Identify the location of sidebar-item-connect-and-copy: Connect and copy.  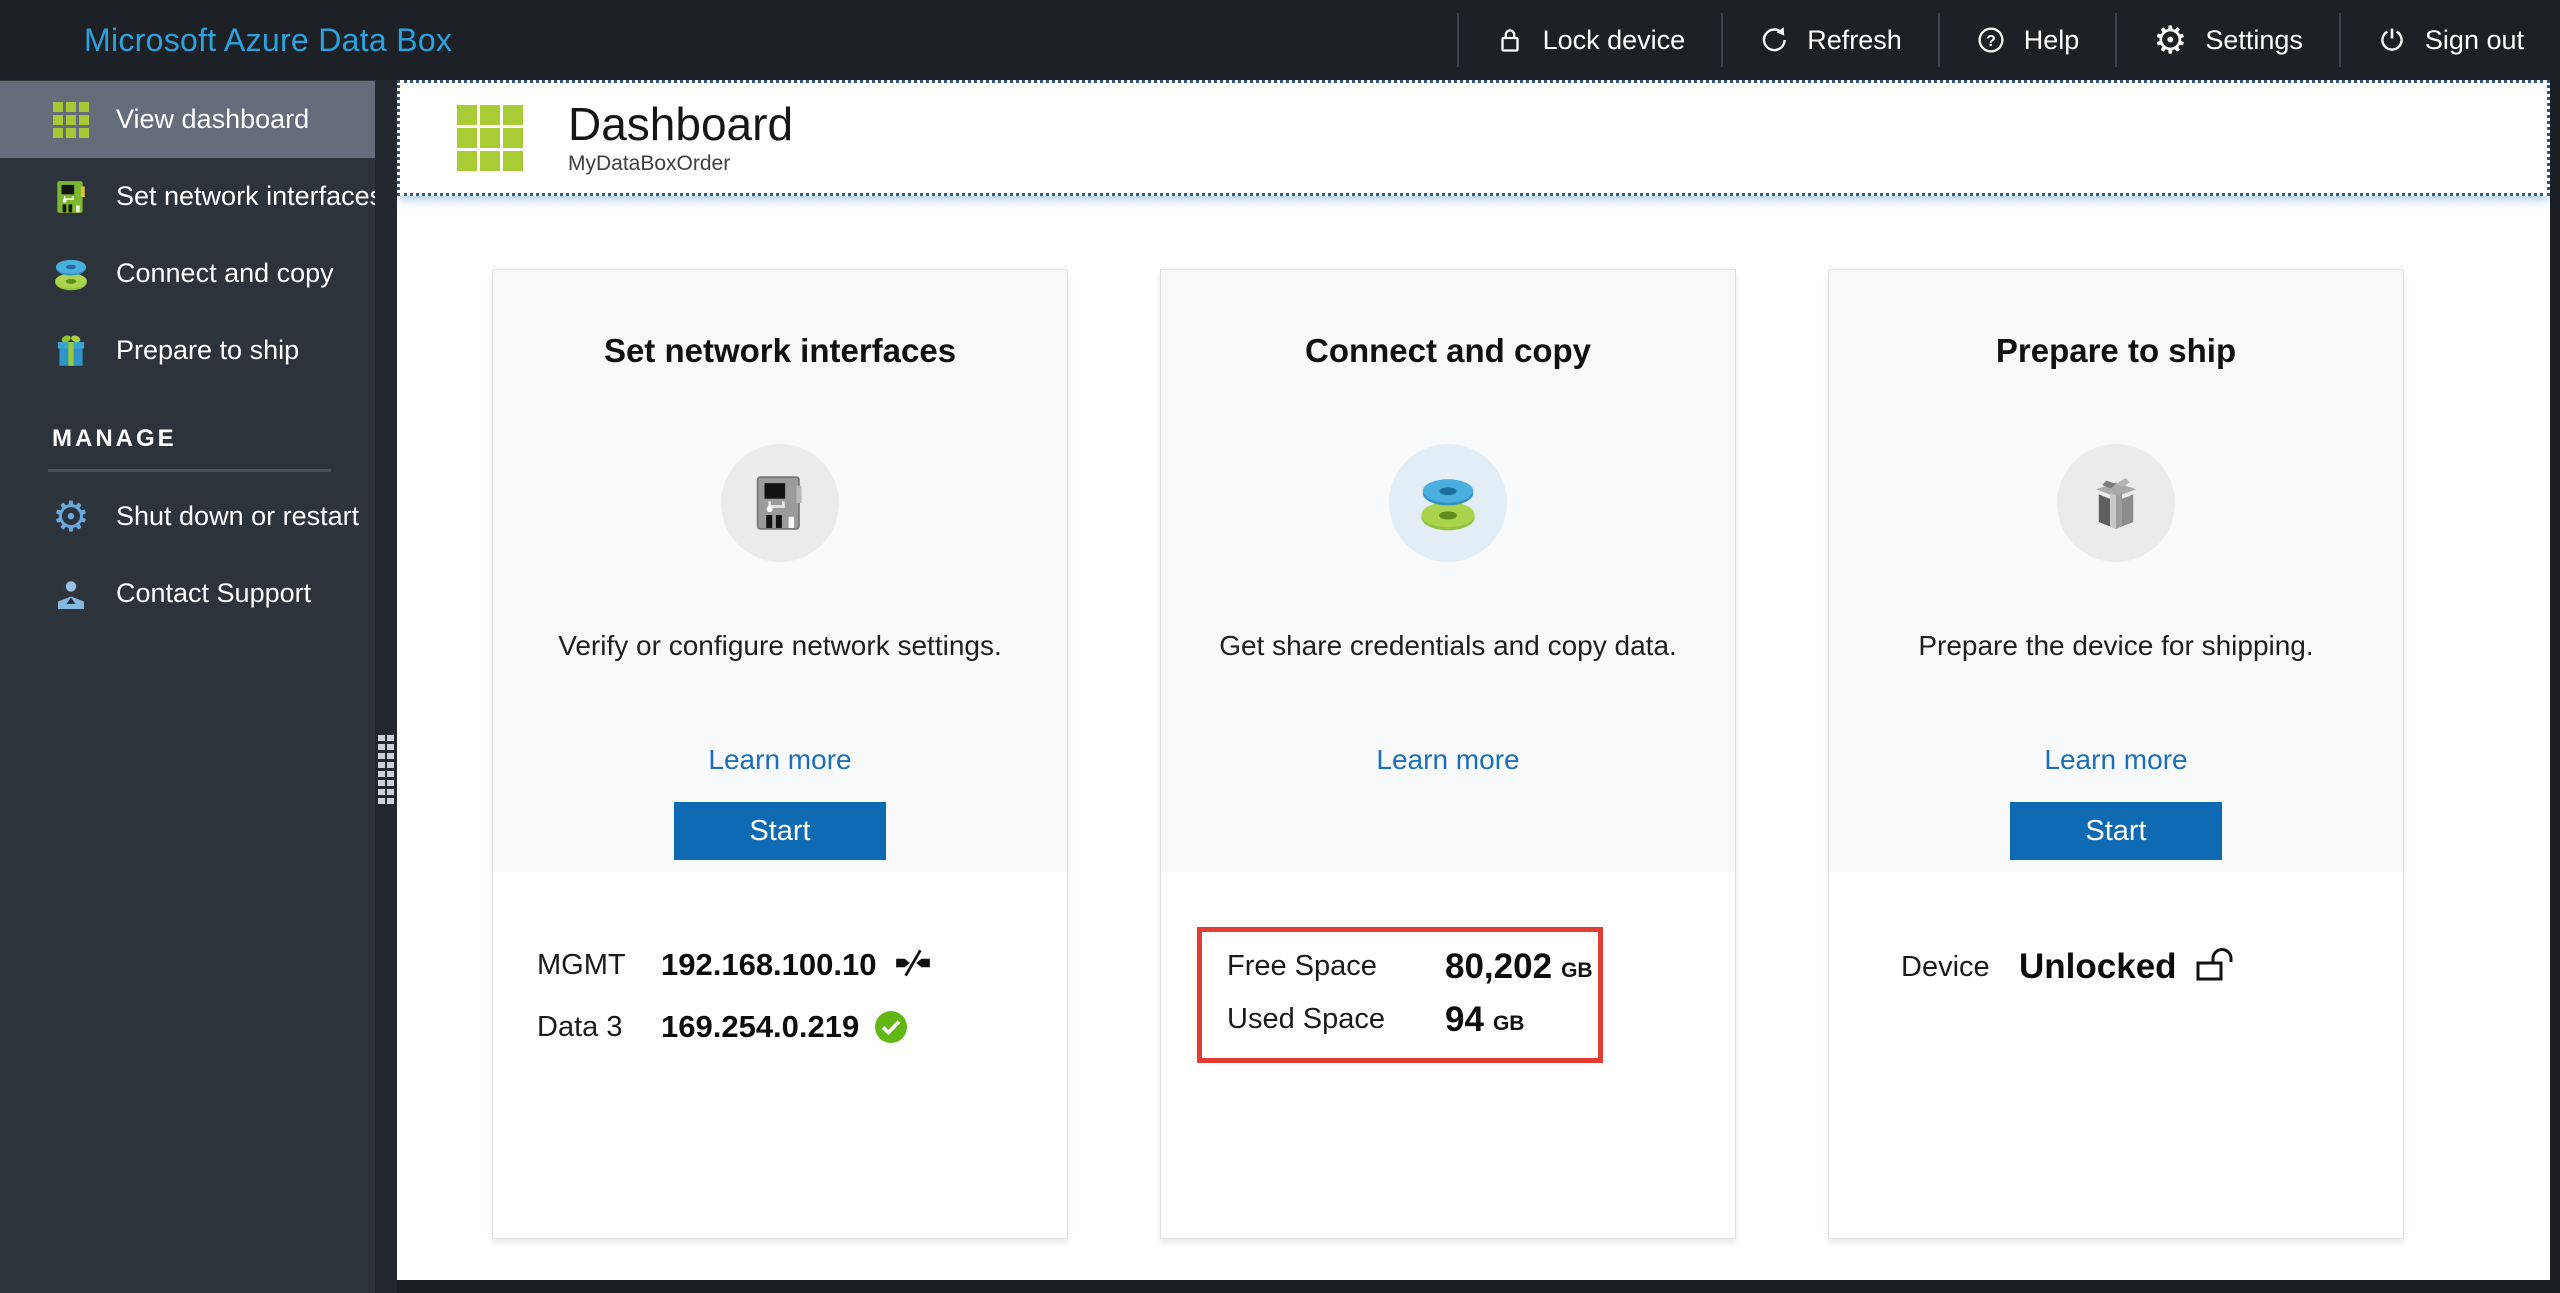
(198, 273).